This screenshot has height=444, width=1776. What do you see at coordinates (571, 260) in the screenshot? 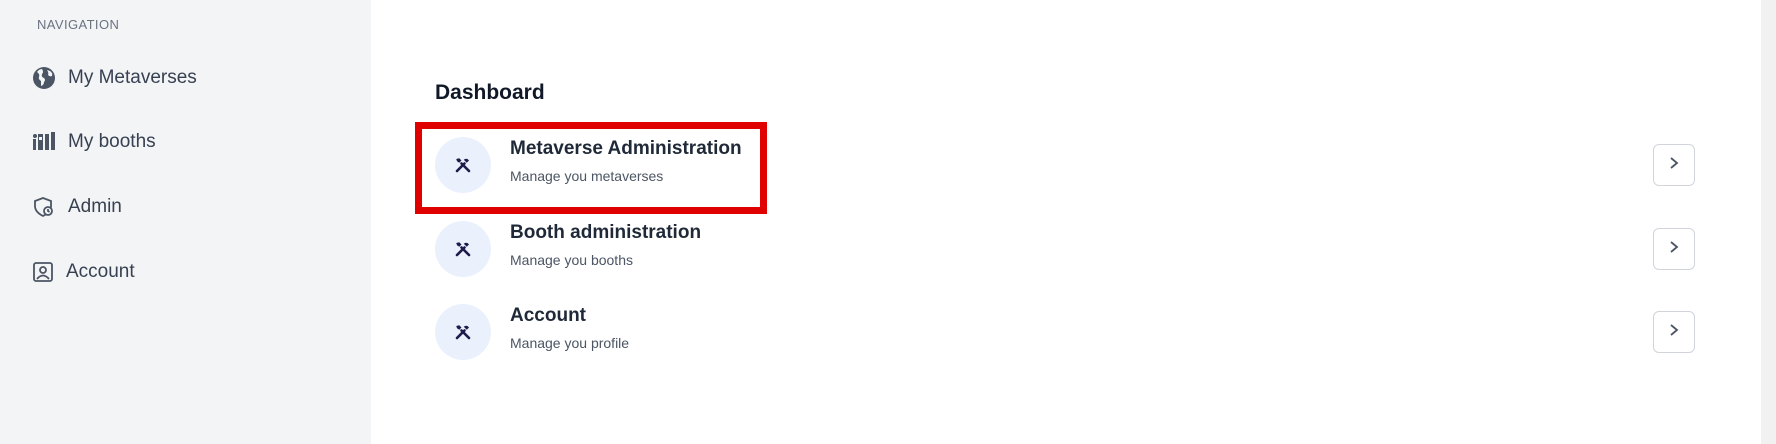
I see `card-subtitle: Manage you booths` at bounding box center [571, 260].